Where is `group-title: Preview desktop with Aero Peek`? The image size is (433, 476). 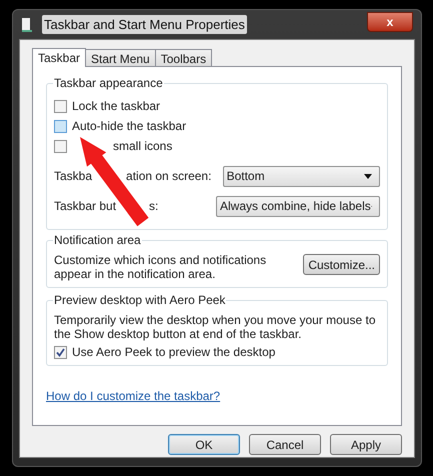
group-title: Preview desktop with Aero Peek is located at coordinates (139, 300).